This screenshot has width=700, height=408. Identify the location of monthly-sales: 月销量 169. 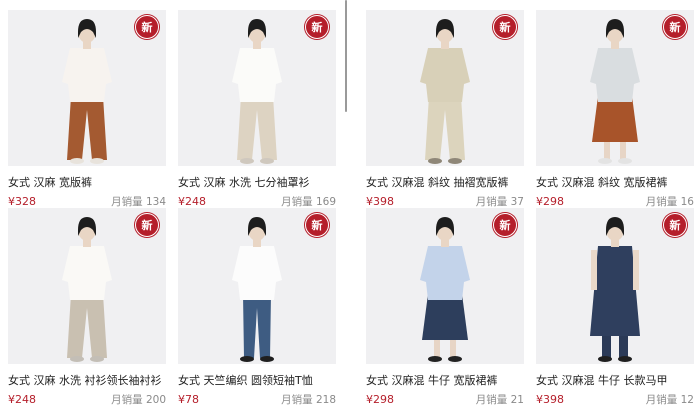
(308, 201).